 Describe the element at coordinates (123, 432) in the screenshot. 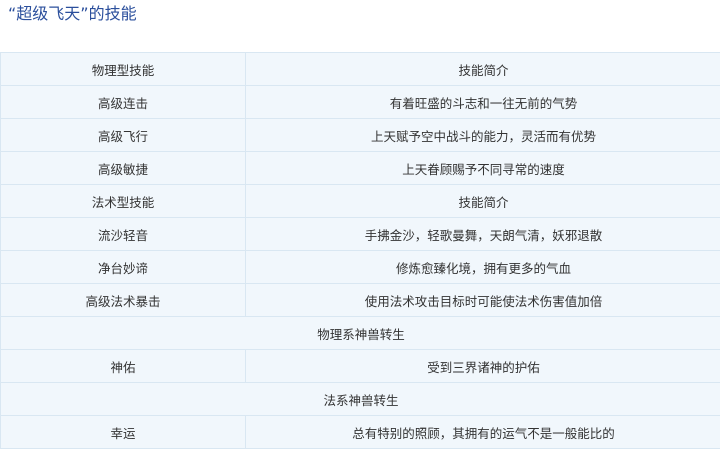

I see `table-cell-skill-name: 幸运` at that location.